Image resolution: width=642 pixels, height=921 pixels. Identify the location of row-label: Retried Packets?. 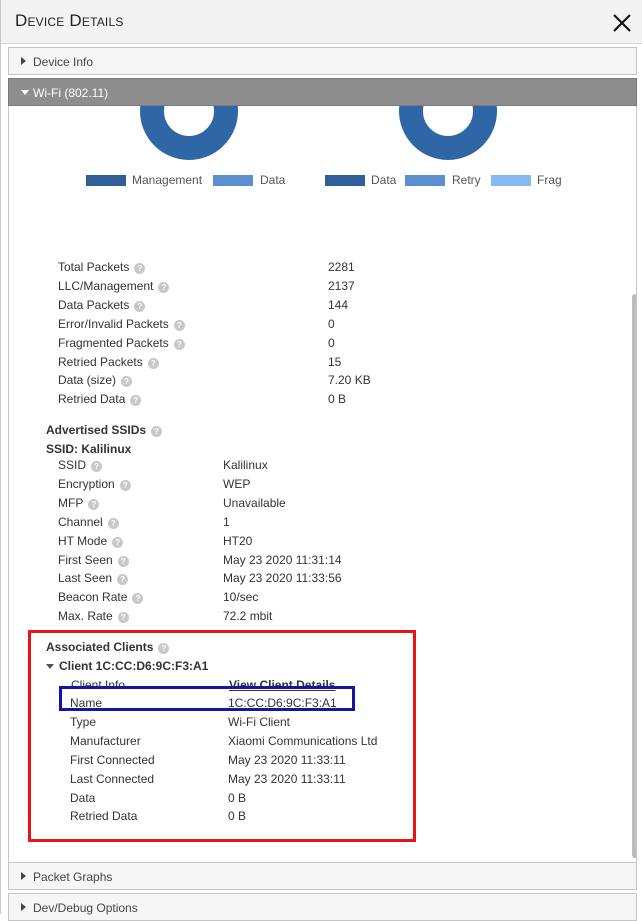
(108, 362).